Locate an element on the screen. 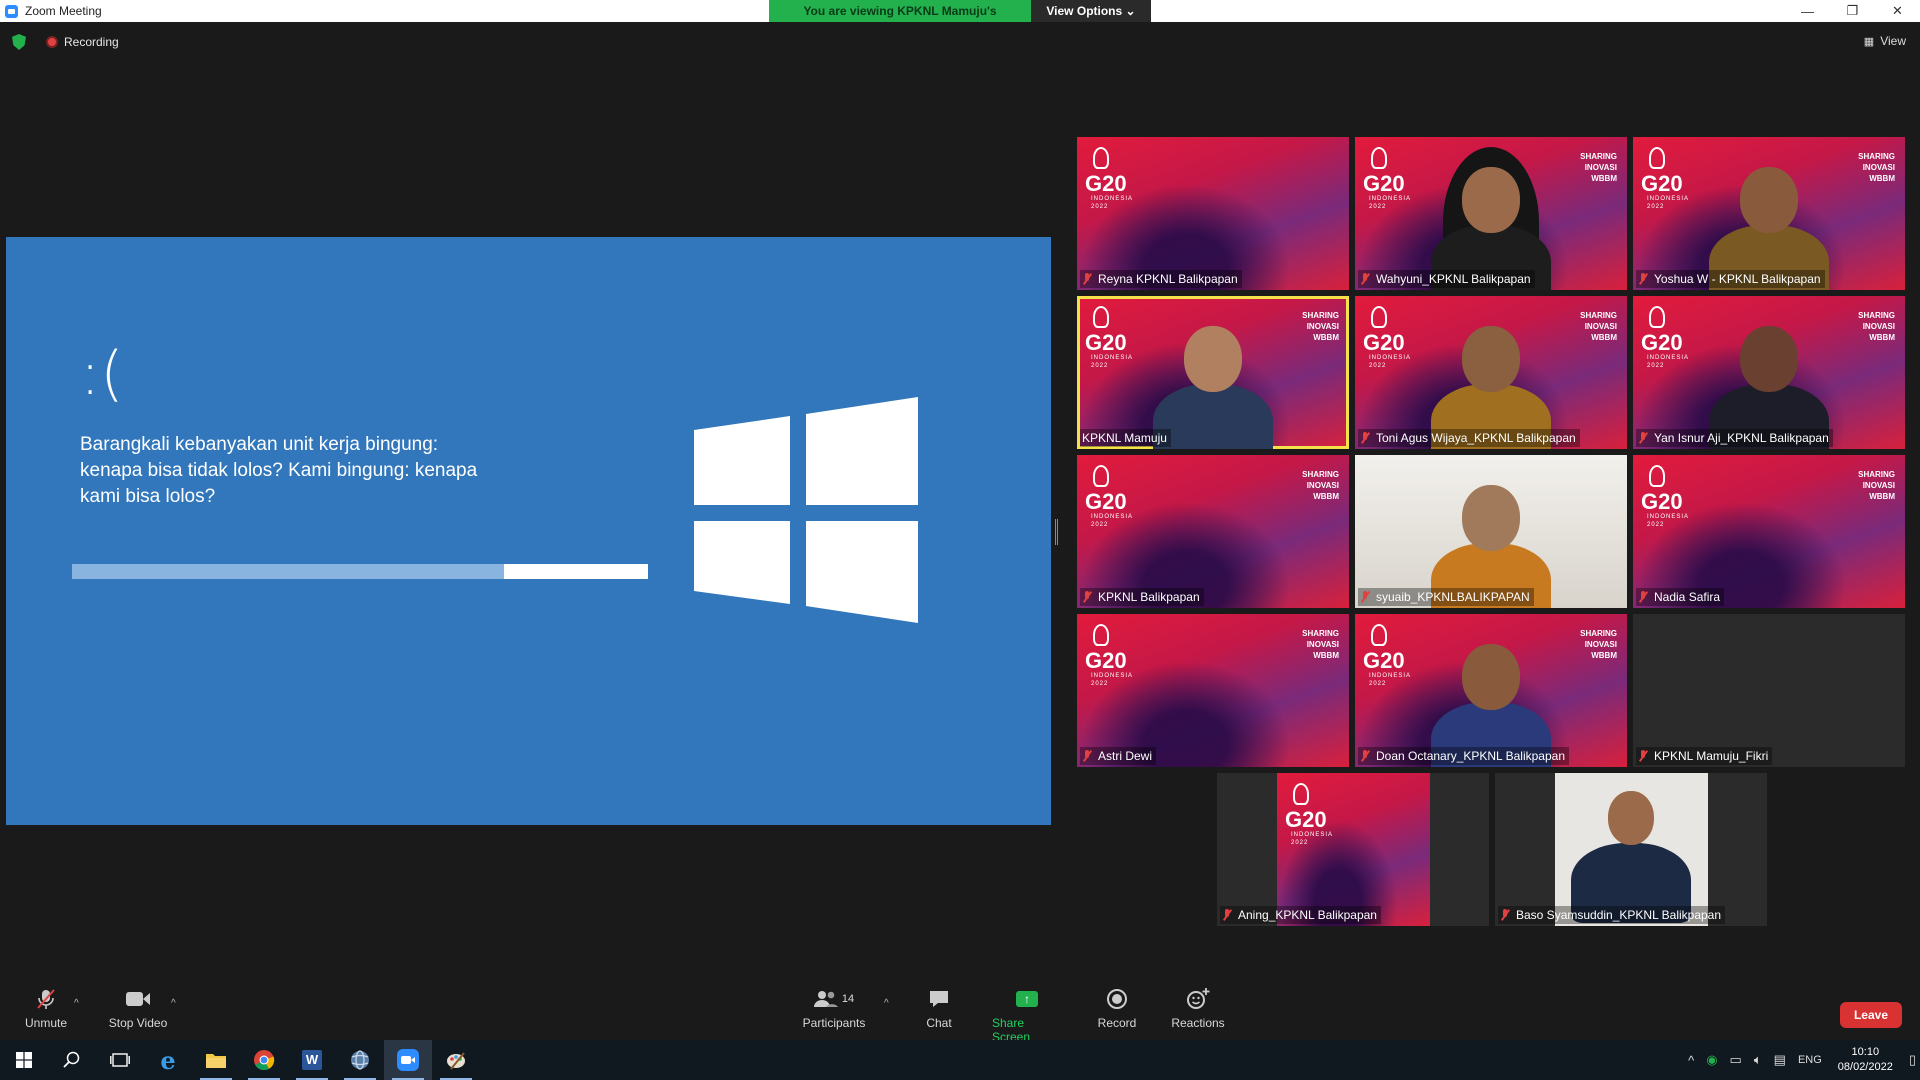  window-title: Zoom Meeting is located at coordinates (63, 11).